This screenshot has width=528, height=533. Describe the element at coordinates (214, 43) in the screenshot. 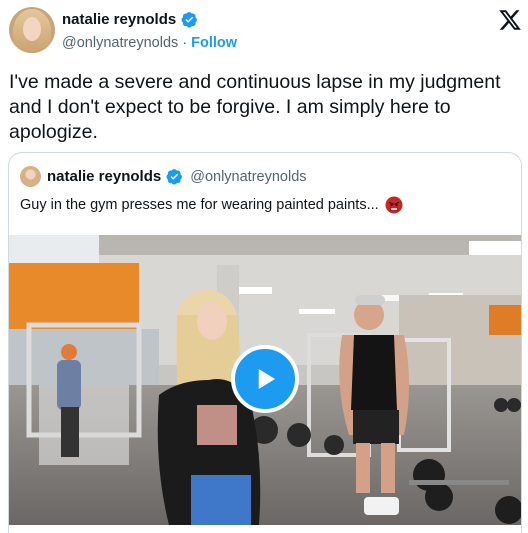

I see `follow-button: Follow` at that location.